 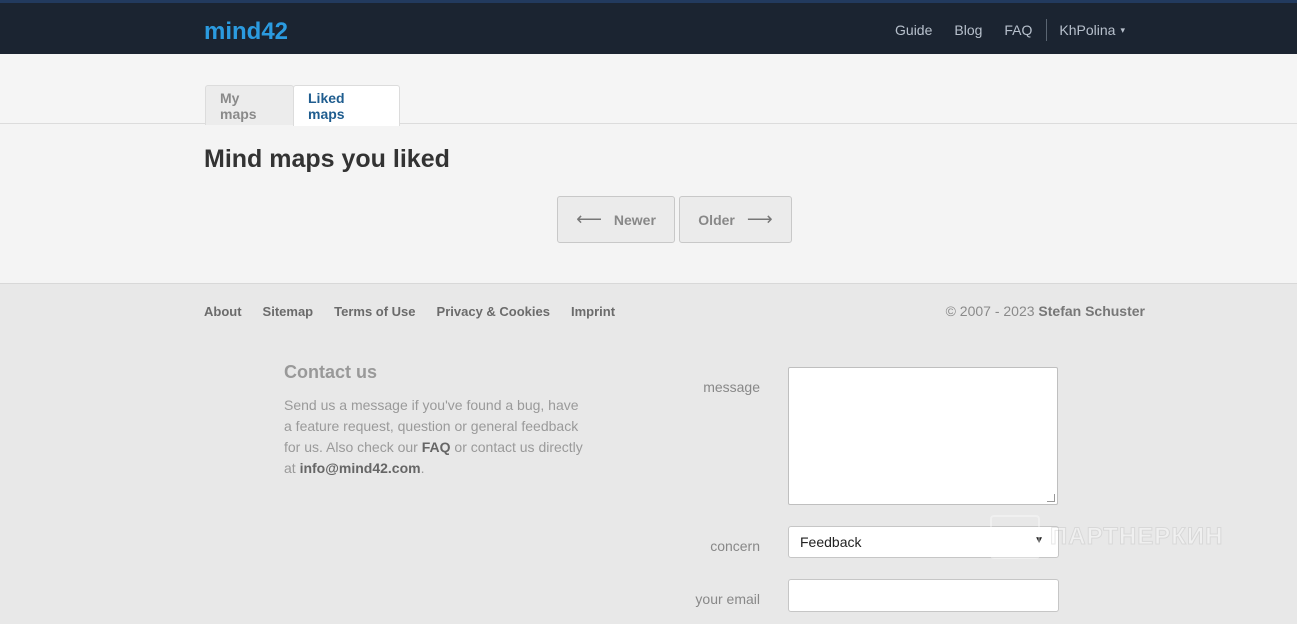 I want to click on faq-link: FAQ, so click(x=436, y=447).